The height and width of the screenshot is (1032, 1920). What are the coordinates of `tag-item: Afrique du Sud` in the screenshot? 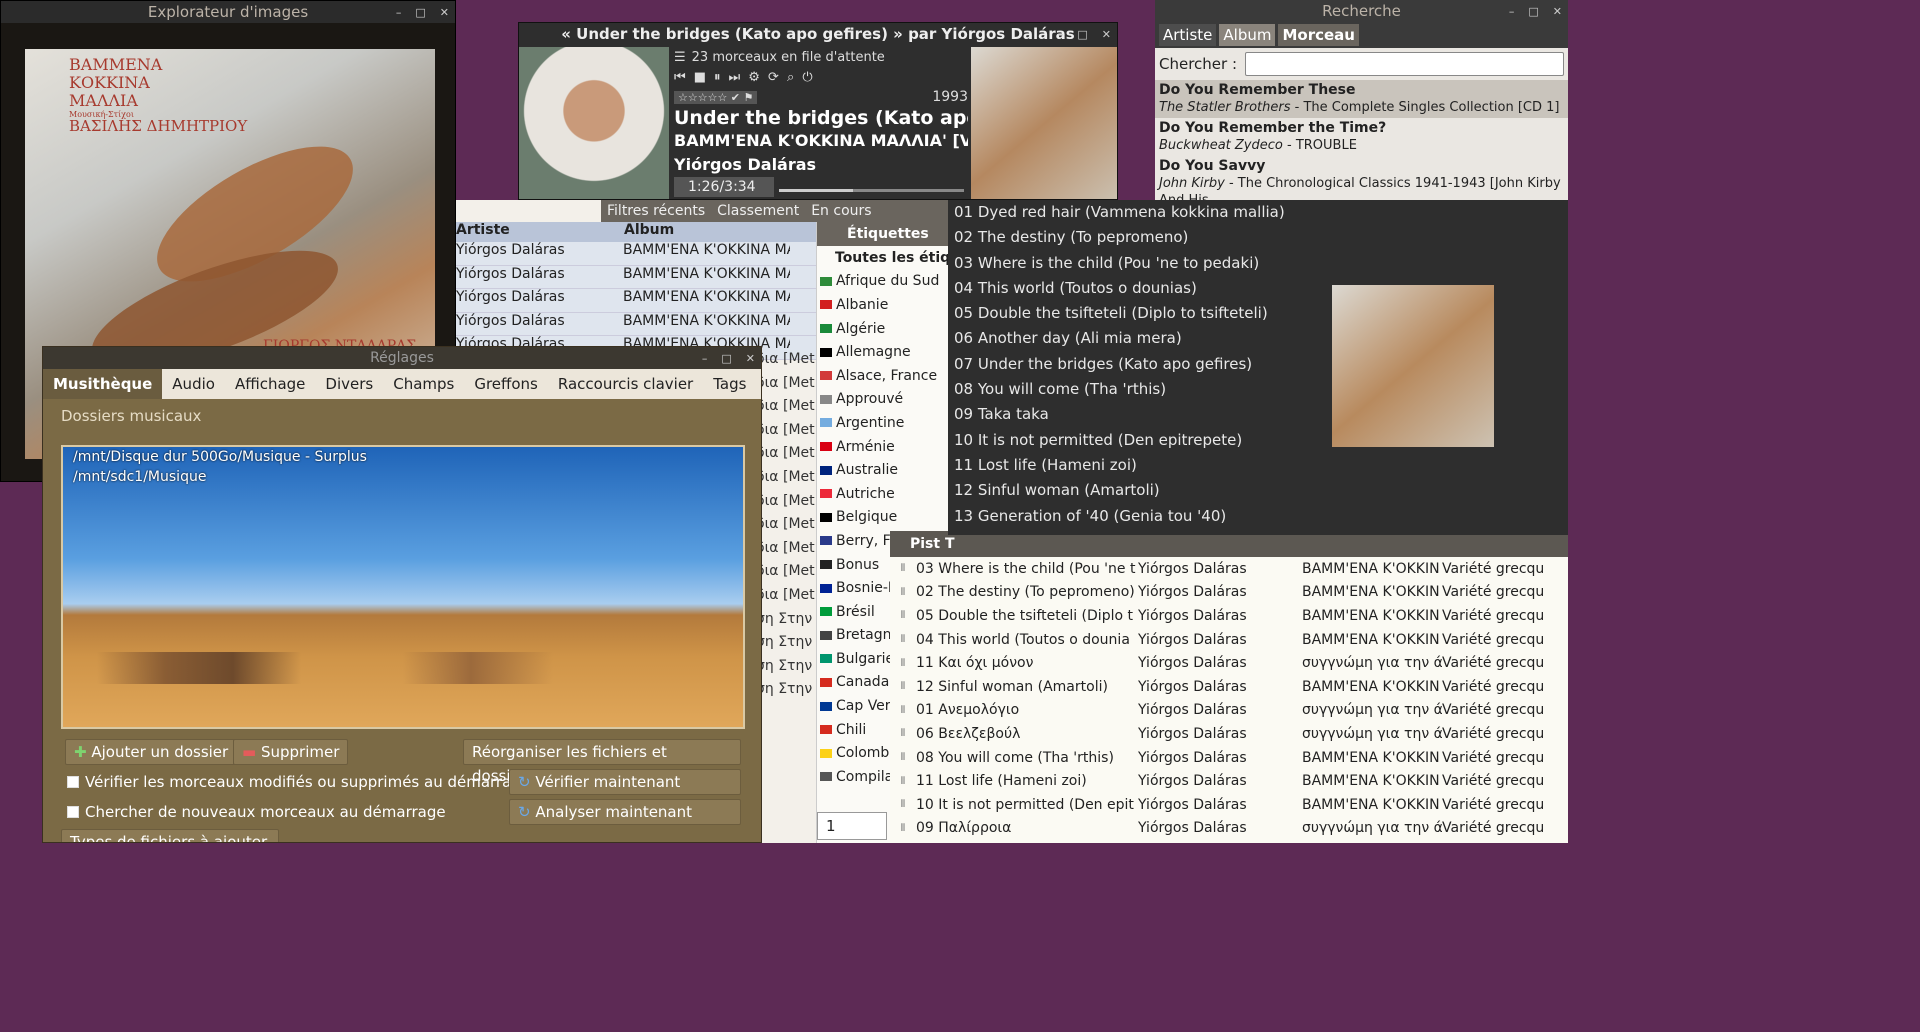 It's located at (884, 282).